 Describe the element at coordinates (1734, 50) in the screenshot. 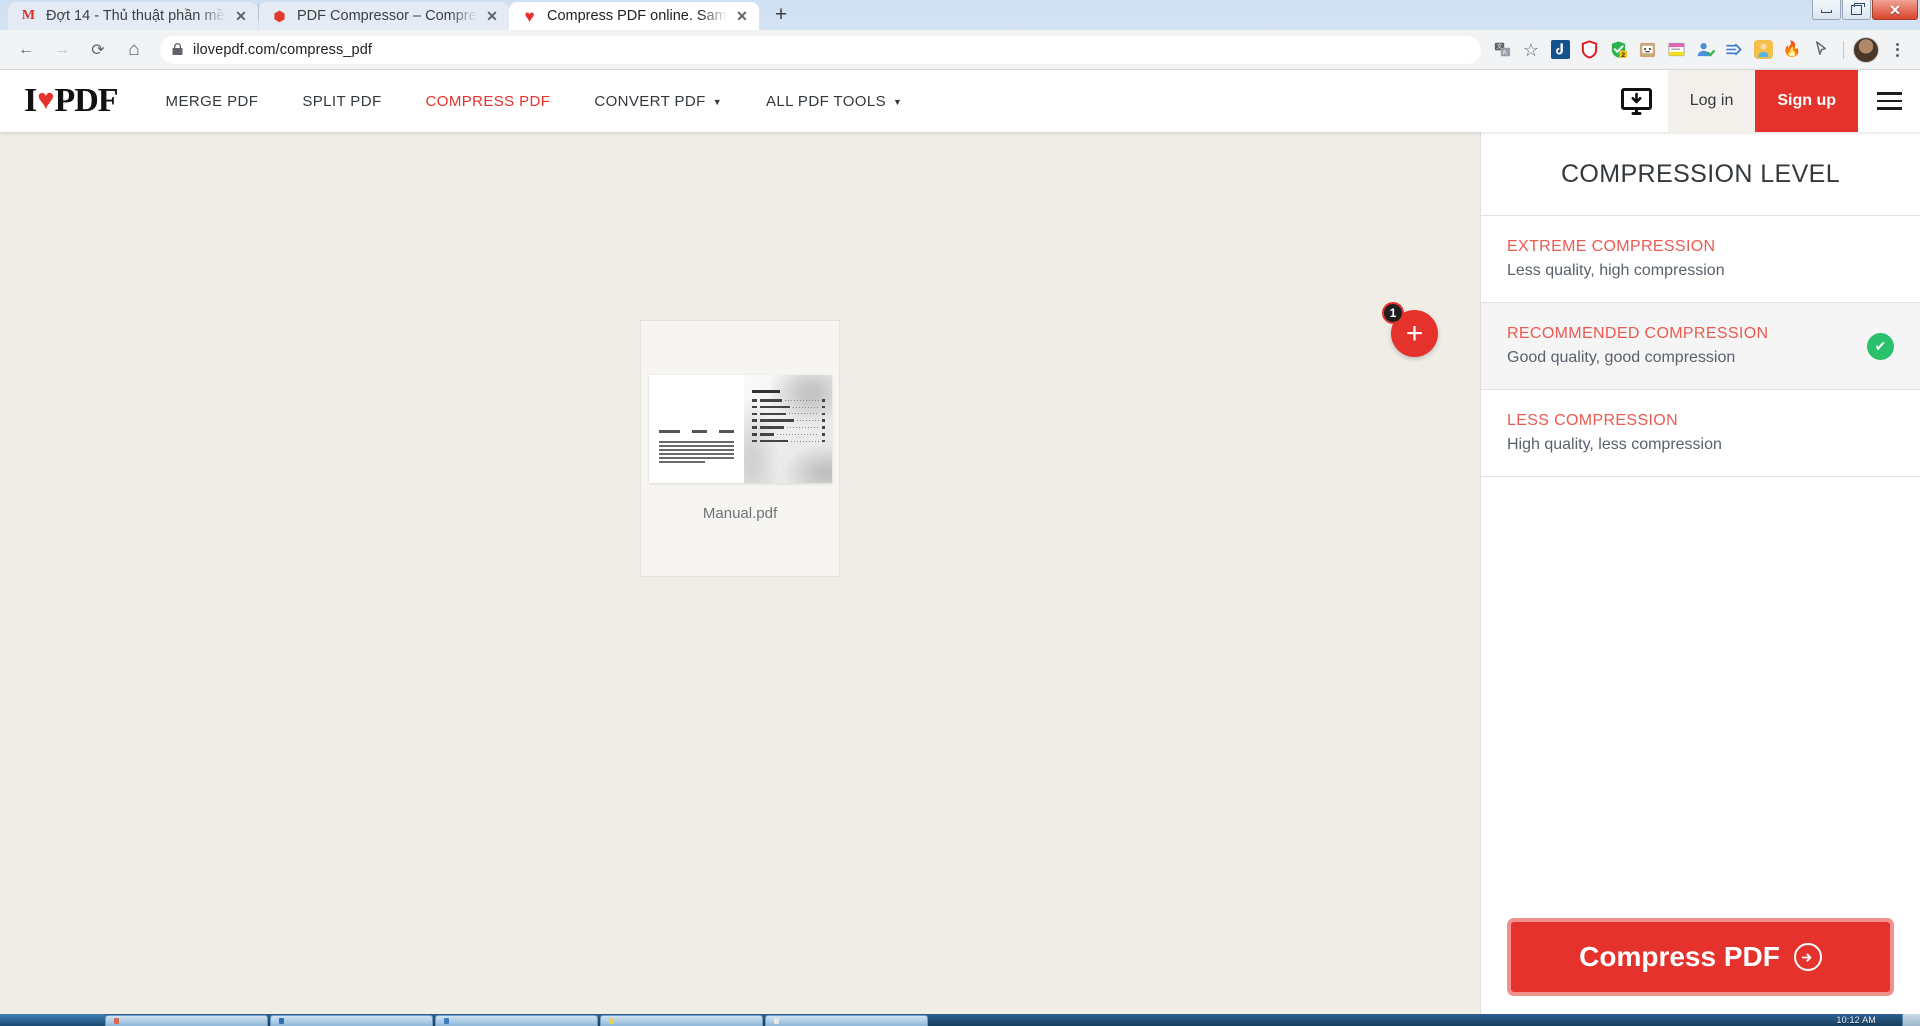

I see `fast-forward-extension-icon` at that location.